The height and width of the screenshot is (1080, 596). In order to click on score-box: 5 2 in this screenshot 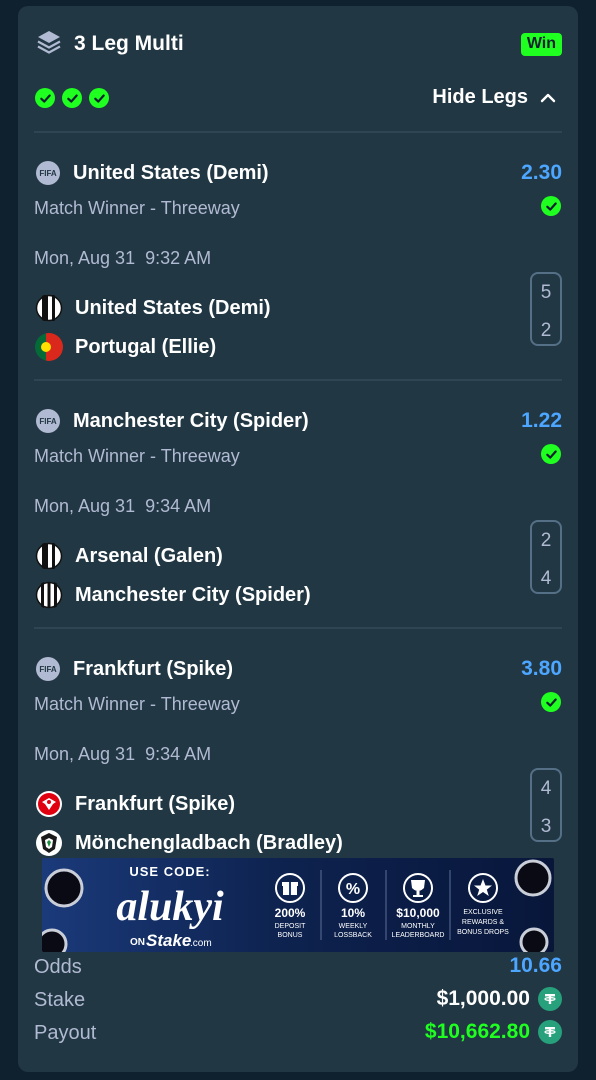, I will do `click(546, 309)`.